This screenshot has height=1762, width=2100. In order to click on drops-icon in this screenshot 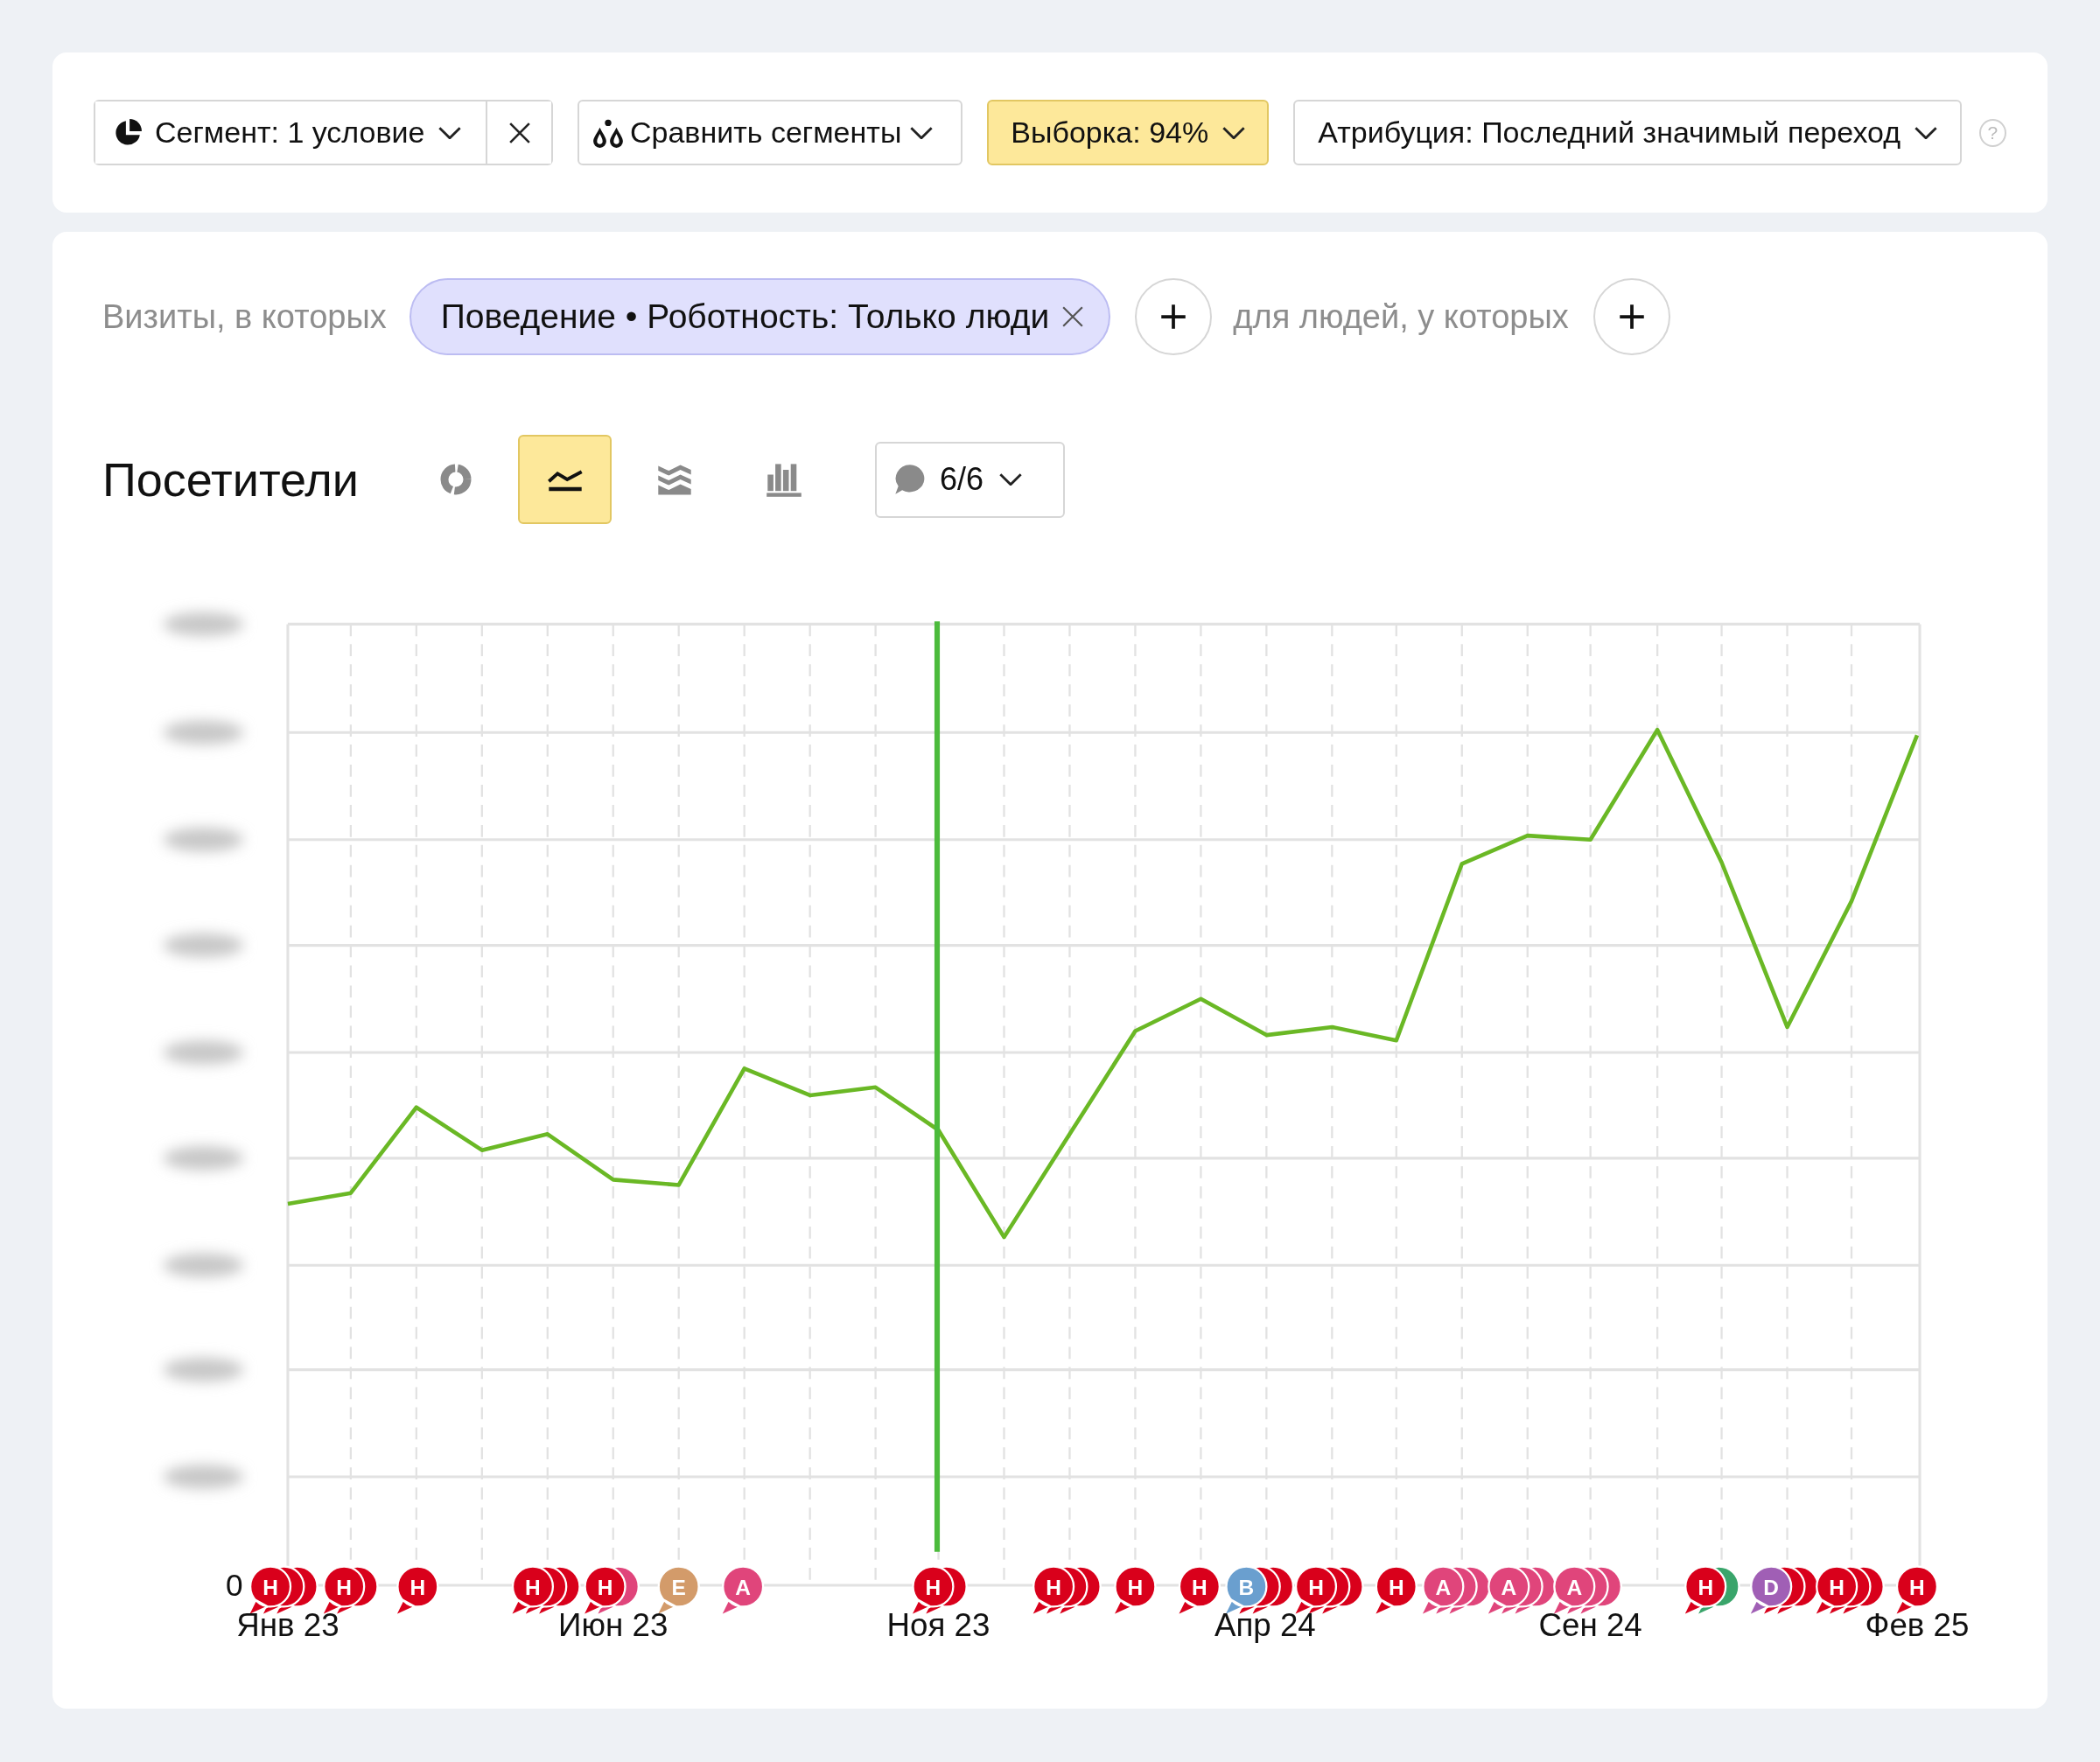, I will do `click(608, 132)`.